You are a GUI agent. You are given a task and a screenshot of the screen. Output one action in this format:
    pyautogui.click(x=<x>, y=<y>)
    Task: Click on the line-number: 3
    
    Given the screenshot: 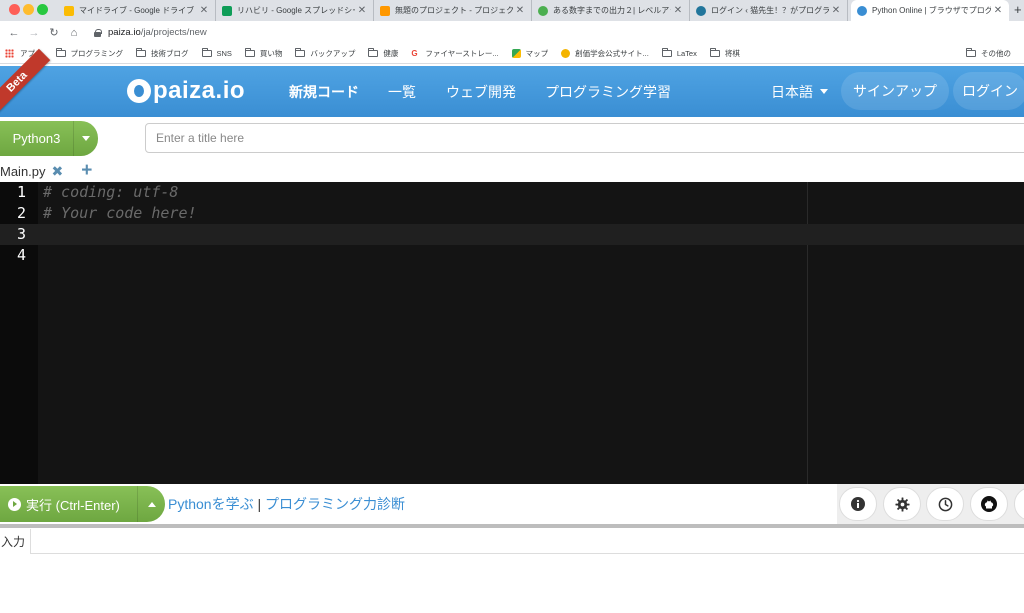 What is the action you would take?
    pyautogui.click(x=21, y=234)
    